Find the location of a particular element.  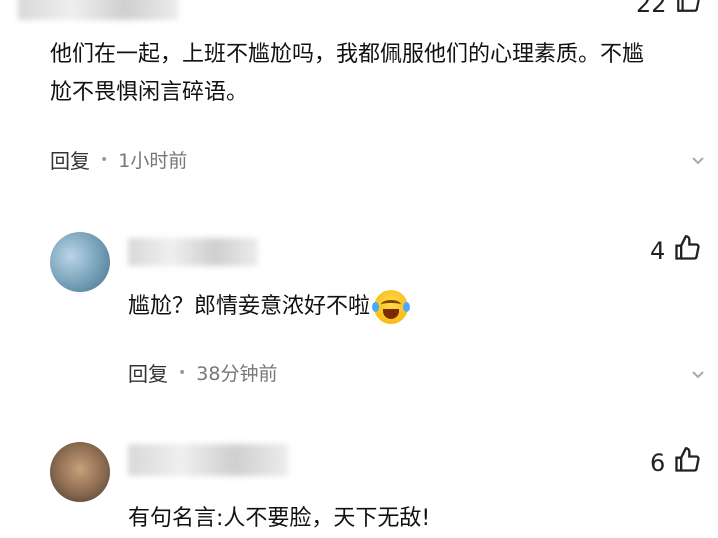

like-group: 6 is located at coordinates (675, 463).